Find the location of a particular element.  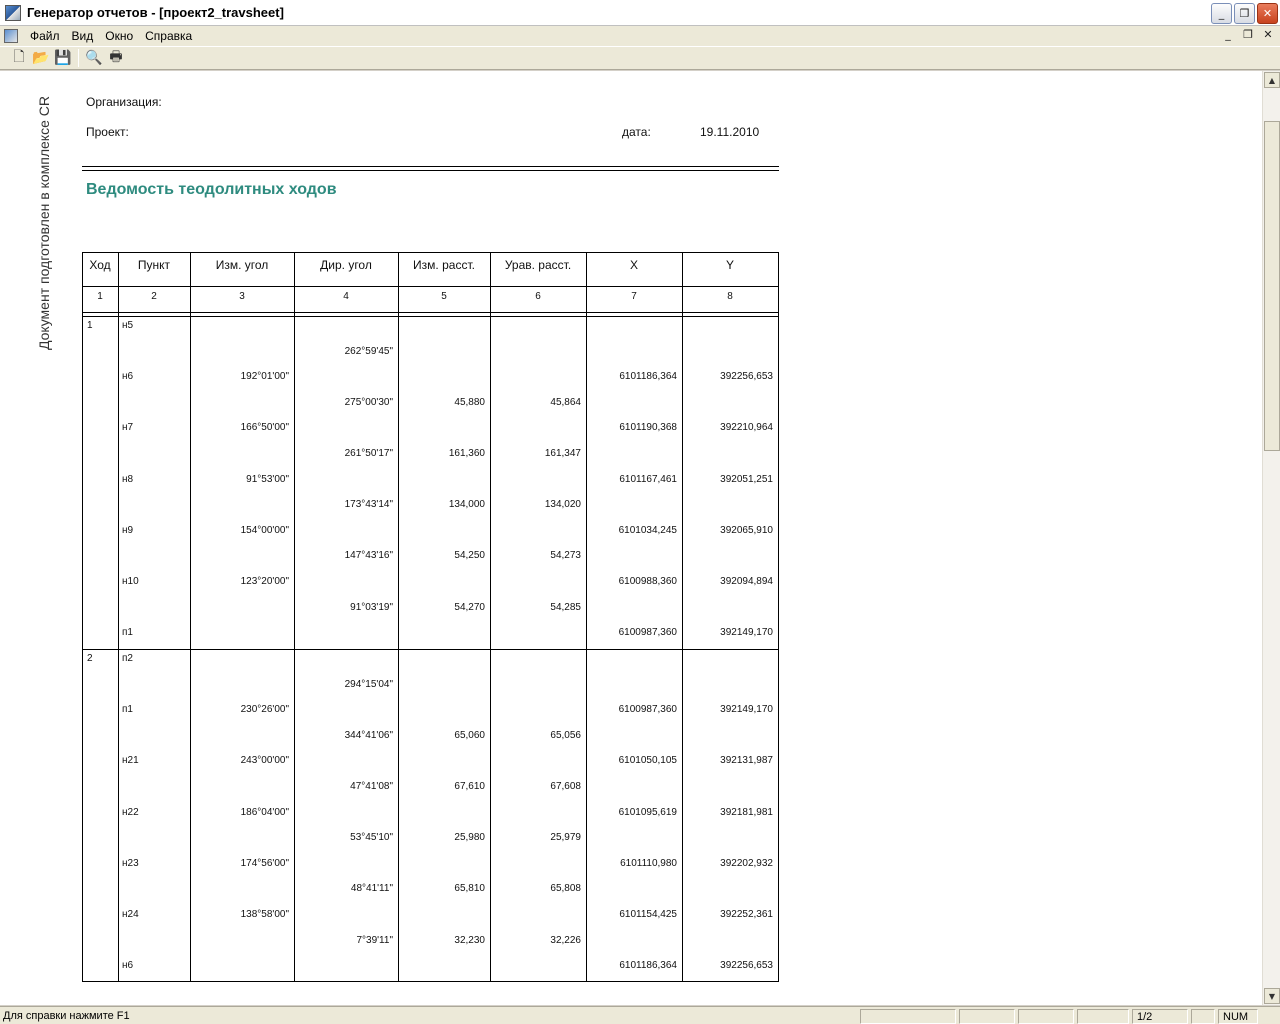

cell-x: 6101190,368 is located at coordinates (648, 427).